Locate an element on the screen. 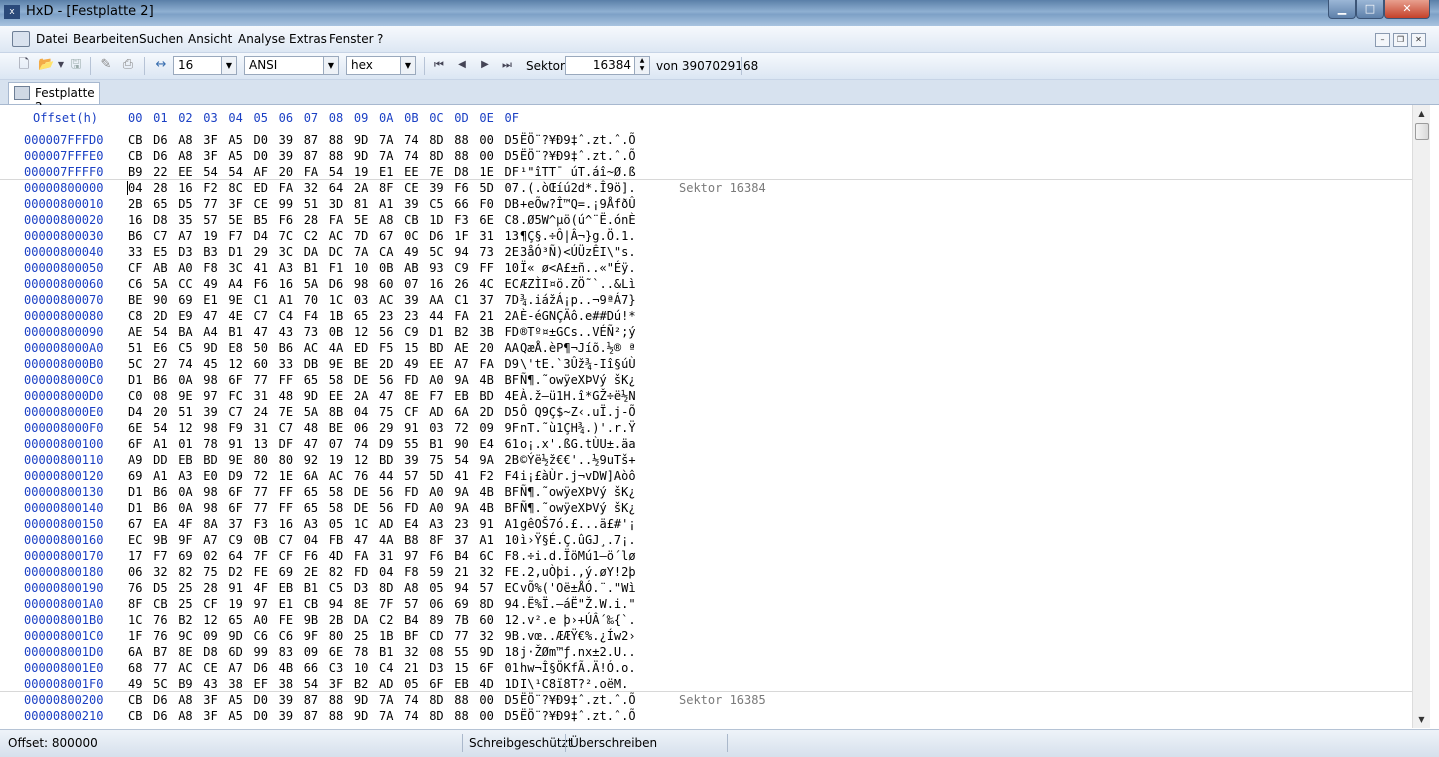 The image size is (1439, 757). hex-byte: 41 is located at coordinates (461, 476).